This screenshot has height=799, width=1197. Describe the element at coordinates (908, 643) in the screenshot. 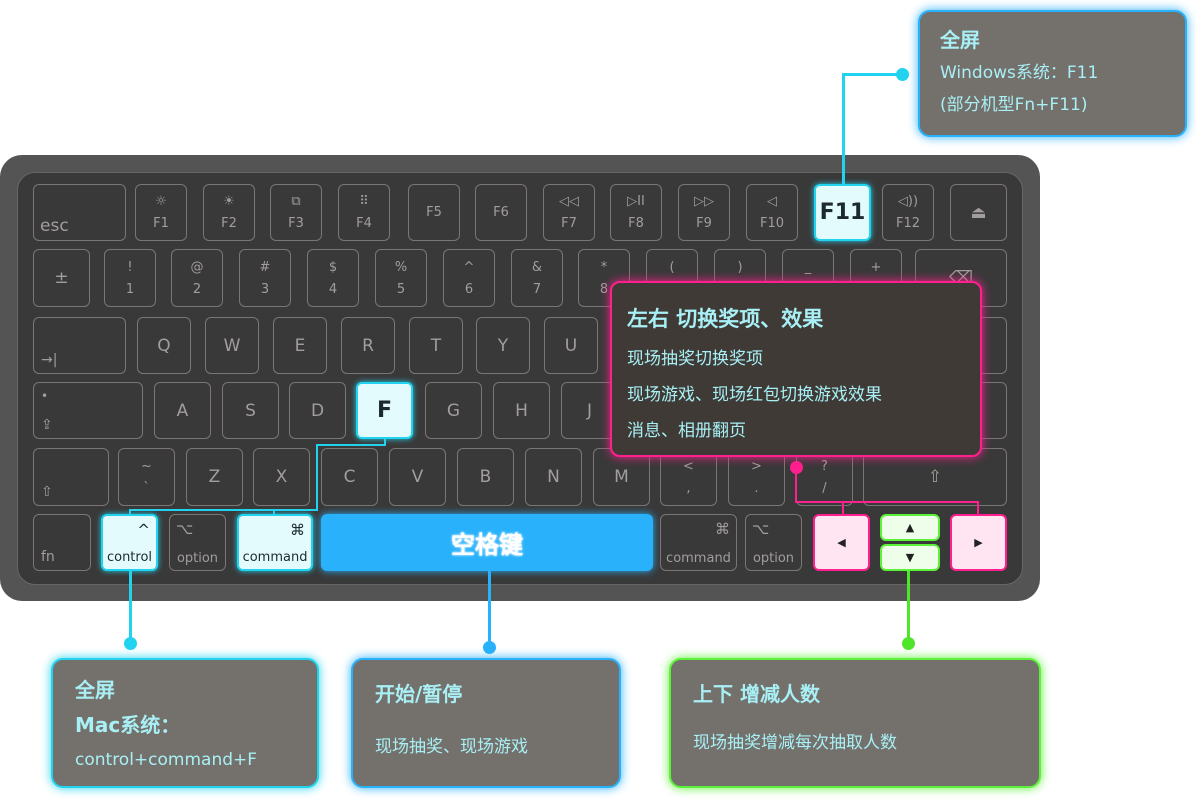

I see `updown-dot` at that location.